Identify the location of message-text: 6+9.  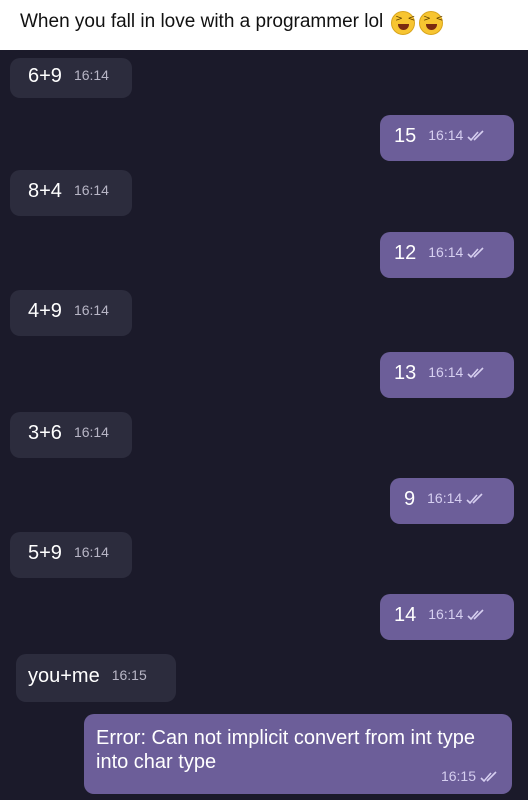
(45, 76).